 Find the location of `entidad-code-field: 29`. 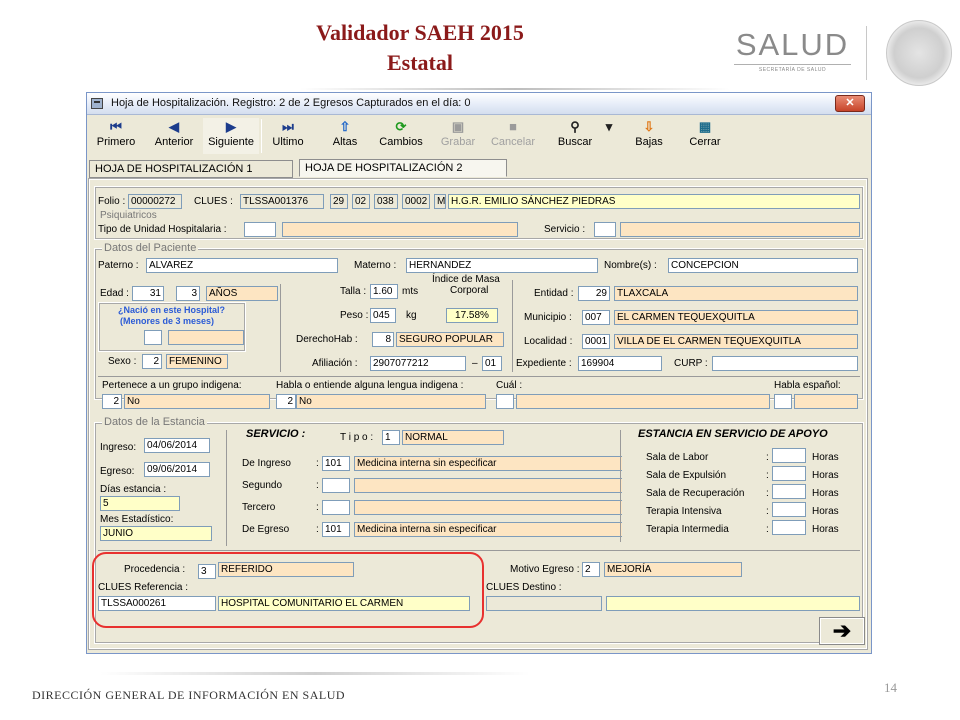

entidad-code-field: 29 is located at coordinates (594, 293).